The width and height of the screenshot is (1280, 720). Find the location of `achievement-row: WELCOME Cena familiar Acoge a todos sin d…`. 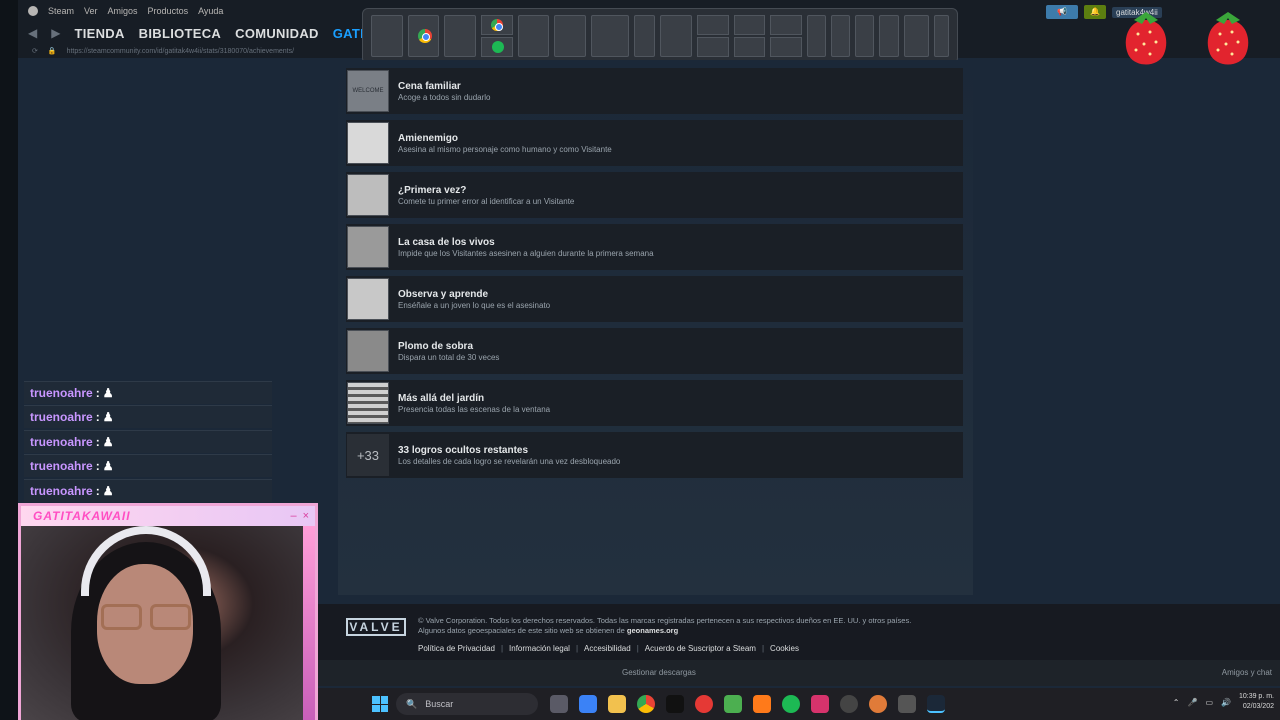

achievement-row: WELCOME Cena familiar Acoge a todos sin d… is located at coordinates (654, 91).